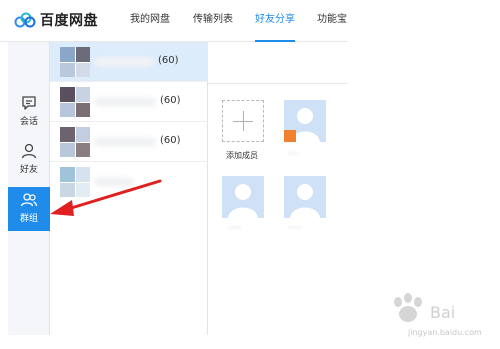 The width and height of the screenshot is (500, 349). Describe the element at coordinates (29, 151) in the screenshot. I see `person-icon` at that location.